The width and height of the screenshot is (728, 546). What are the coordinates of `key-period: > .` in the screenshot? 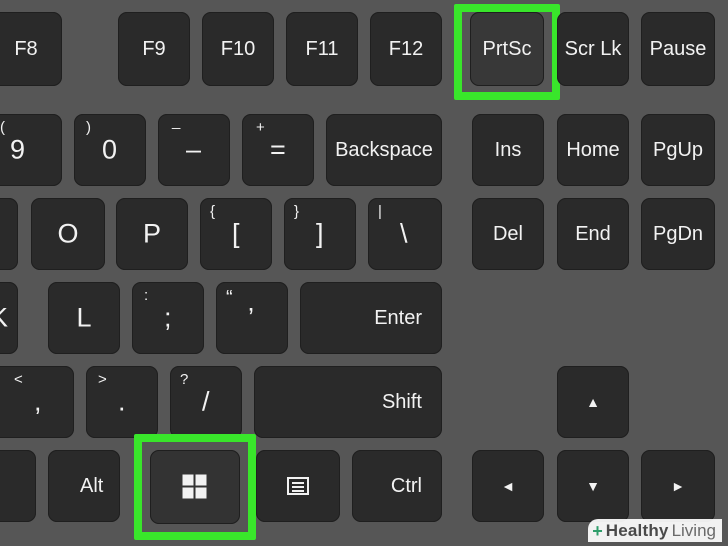 It's located at (122, 402).